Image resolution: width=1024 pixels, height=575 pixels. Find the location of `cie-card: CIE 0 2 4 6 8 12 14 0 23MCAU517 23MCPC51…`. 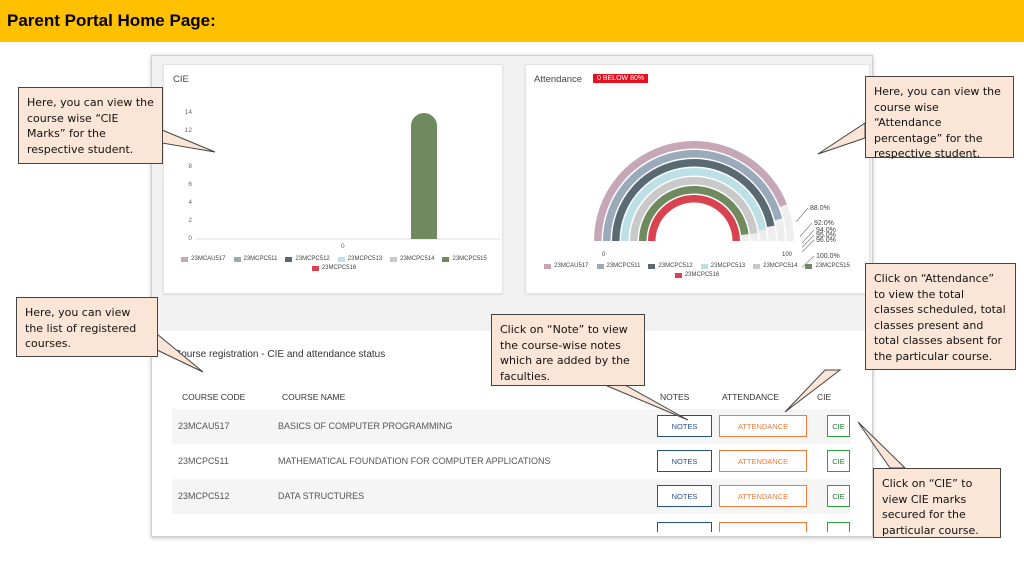

cie-card: CIE 0 2 4 6 8 12 14 0 23MCAU517 23MCPC51… is located at coordinates (333, 179).